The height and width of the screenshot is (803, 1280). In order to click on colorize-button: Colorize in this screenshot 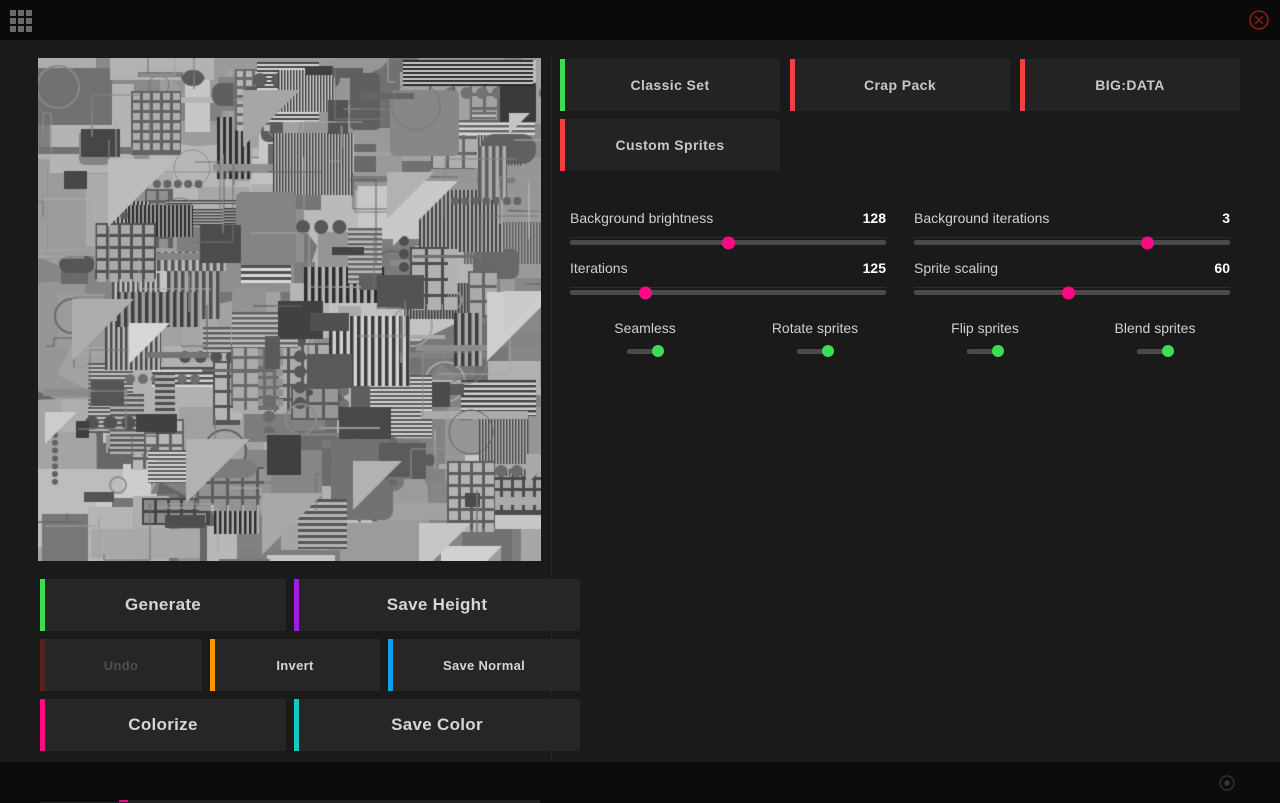, I will do `click(163, 725)`.